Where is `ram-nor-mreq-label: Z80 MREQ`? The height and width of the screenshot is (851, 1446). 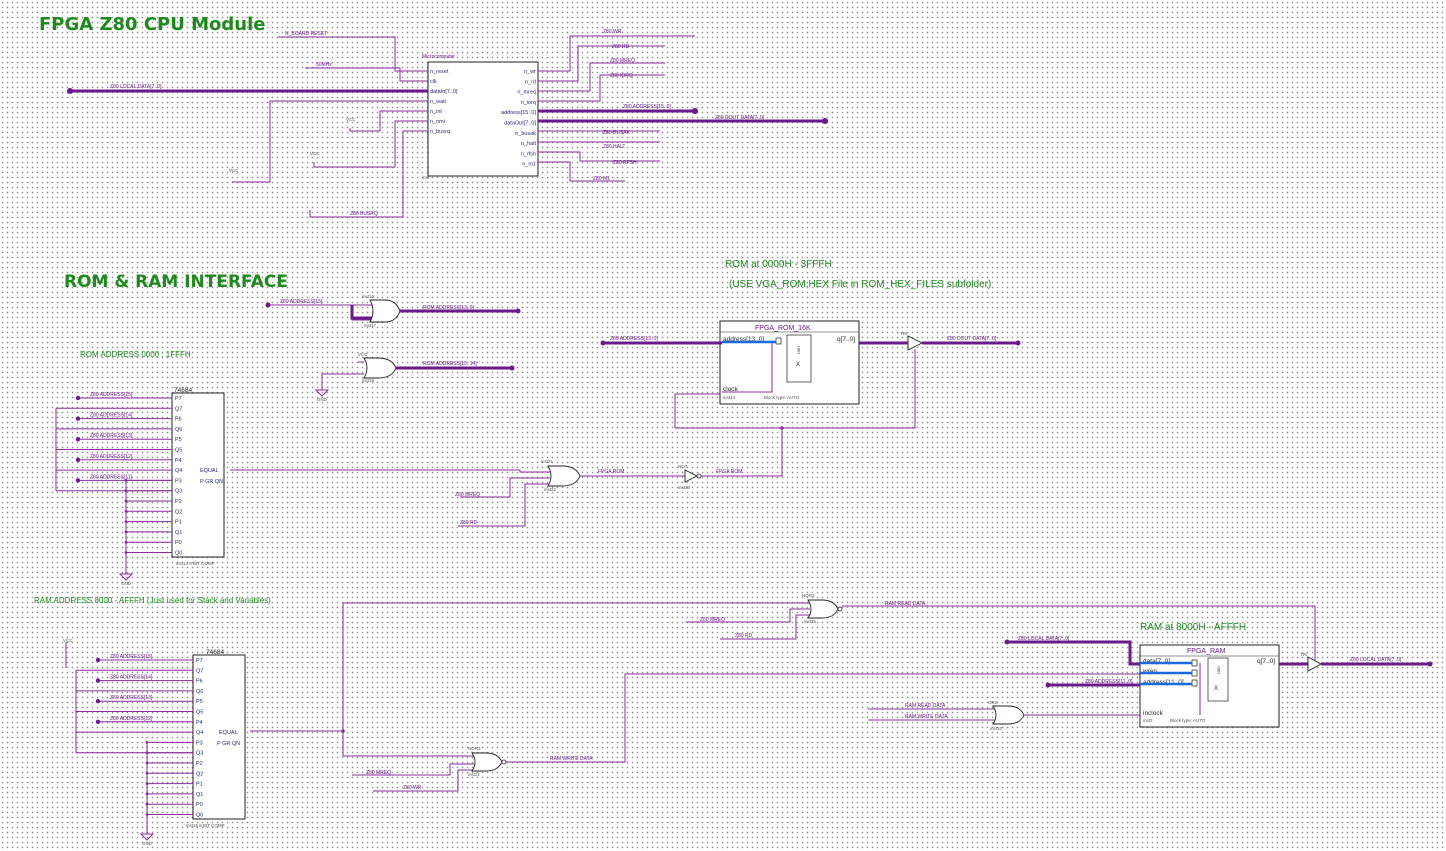 ram-nor-mreq-label: Z80 MREQ is located at coordinates (712, 620).